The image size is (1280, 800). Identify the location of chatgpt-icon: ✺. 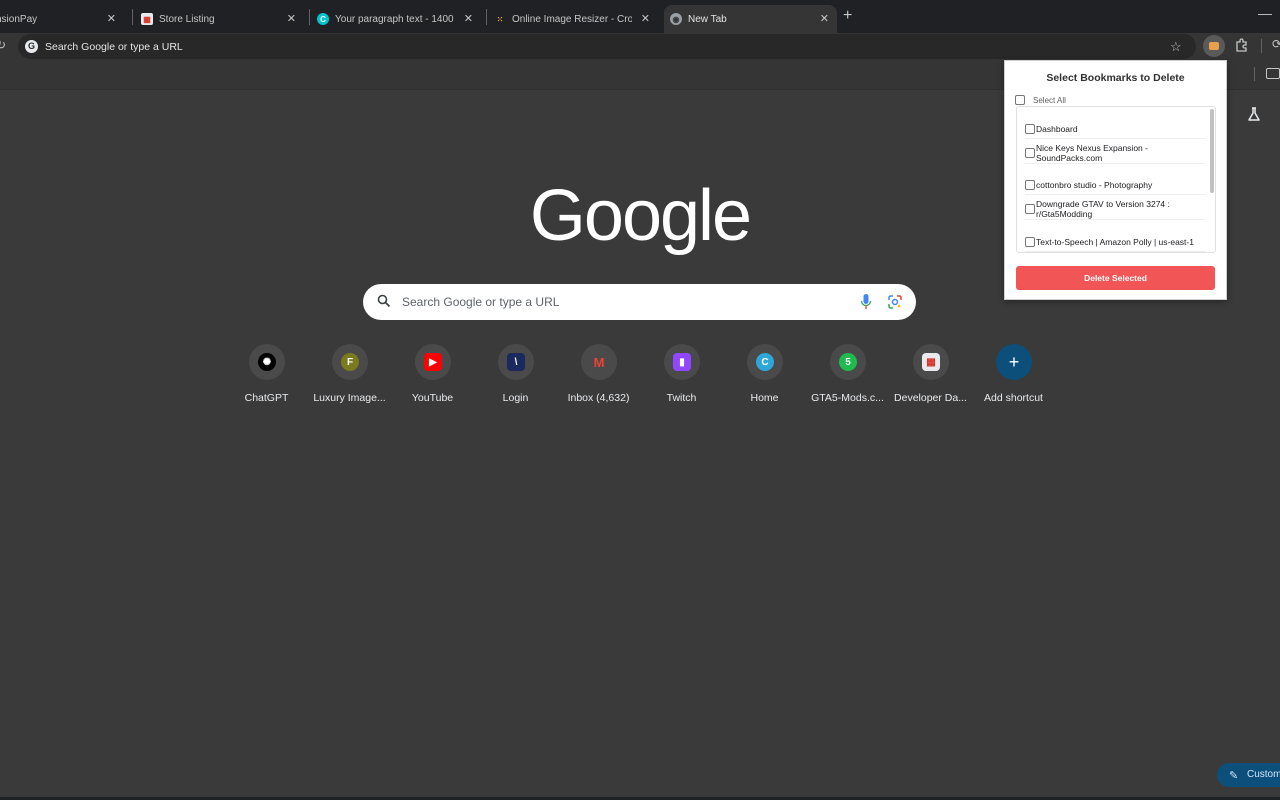
(267, 362).